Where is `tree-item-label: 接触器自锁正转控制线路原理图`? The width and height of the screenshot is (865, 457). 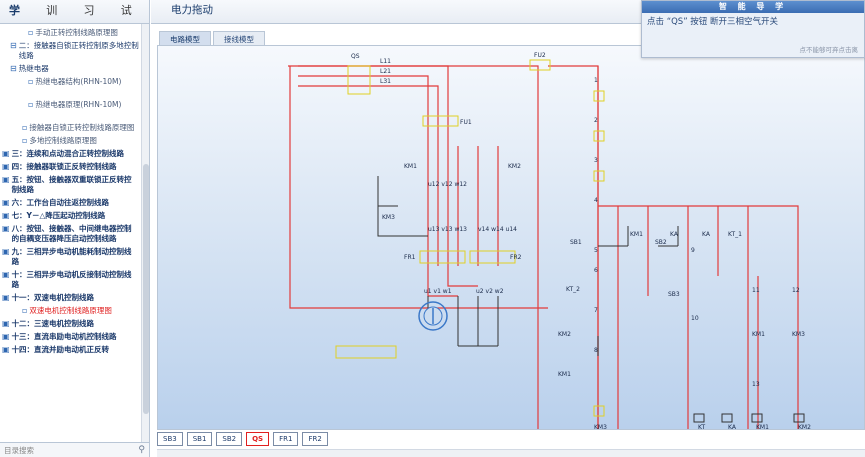
tree-item-label: 接触器自锁正转控制线路原理图 is located at coordinates (82, 127).